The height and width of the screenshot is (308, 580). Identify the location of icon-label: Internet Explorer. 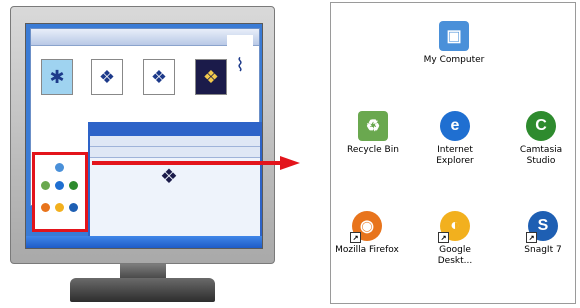
(455, 155).